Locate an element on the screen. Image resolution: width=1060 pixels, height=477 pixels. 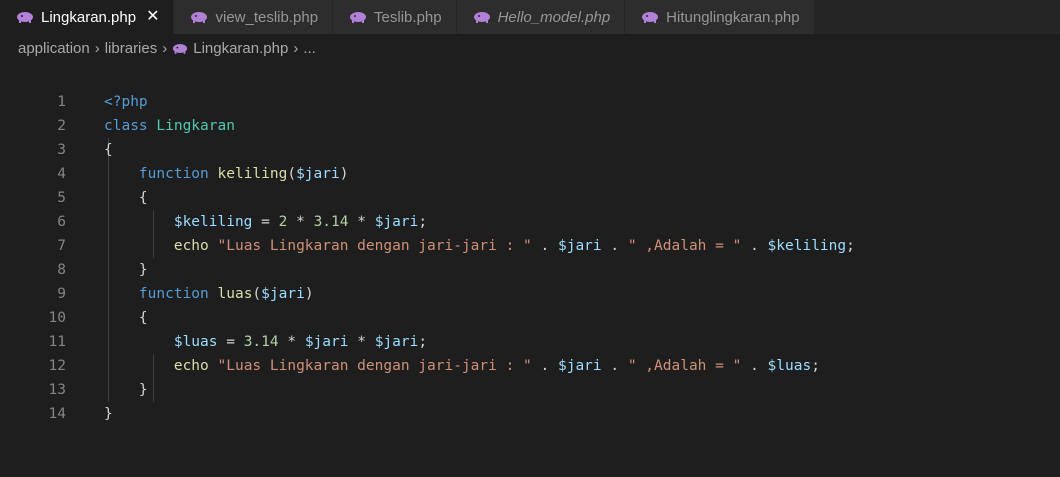
line-number: 4 is located at coordinates (61, 174).